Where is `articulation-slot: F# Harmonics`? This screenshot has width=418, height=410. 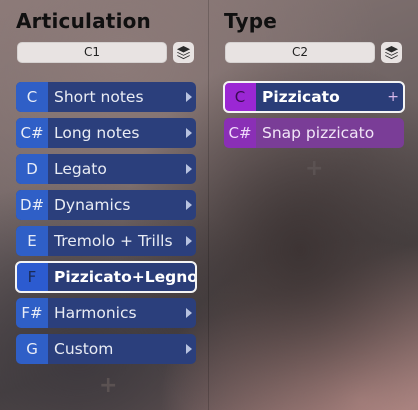
articulation-slot: F# Harmonics is located at coordinates (106, 313).